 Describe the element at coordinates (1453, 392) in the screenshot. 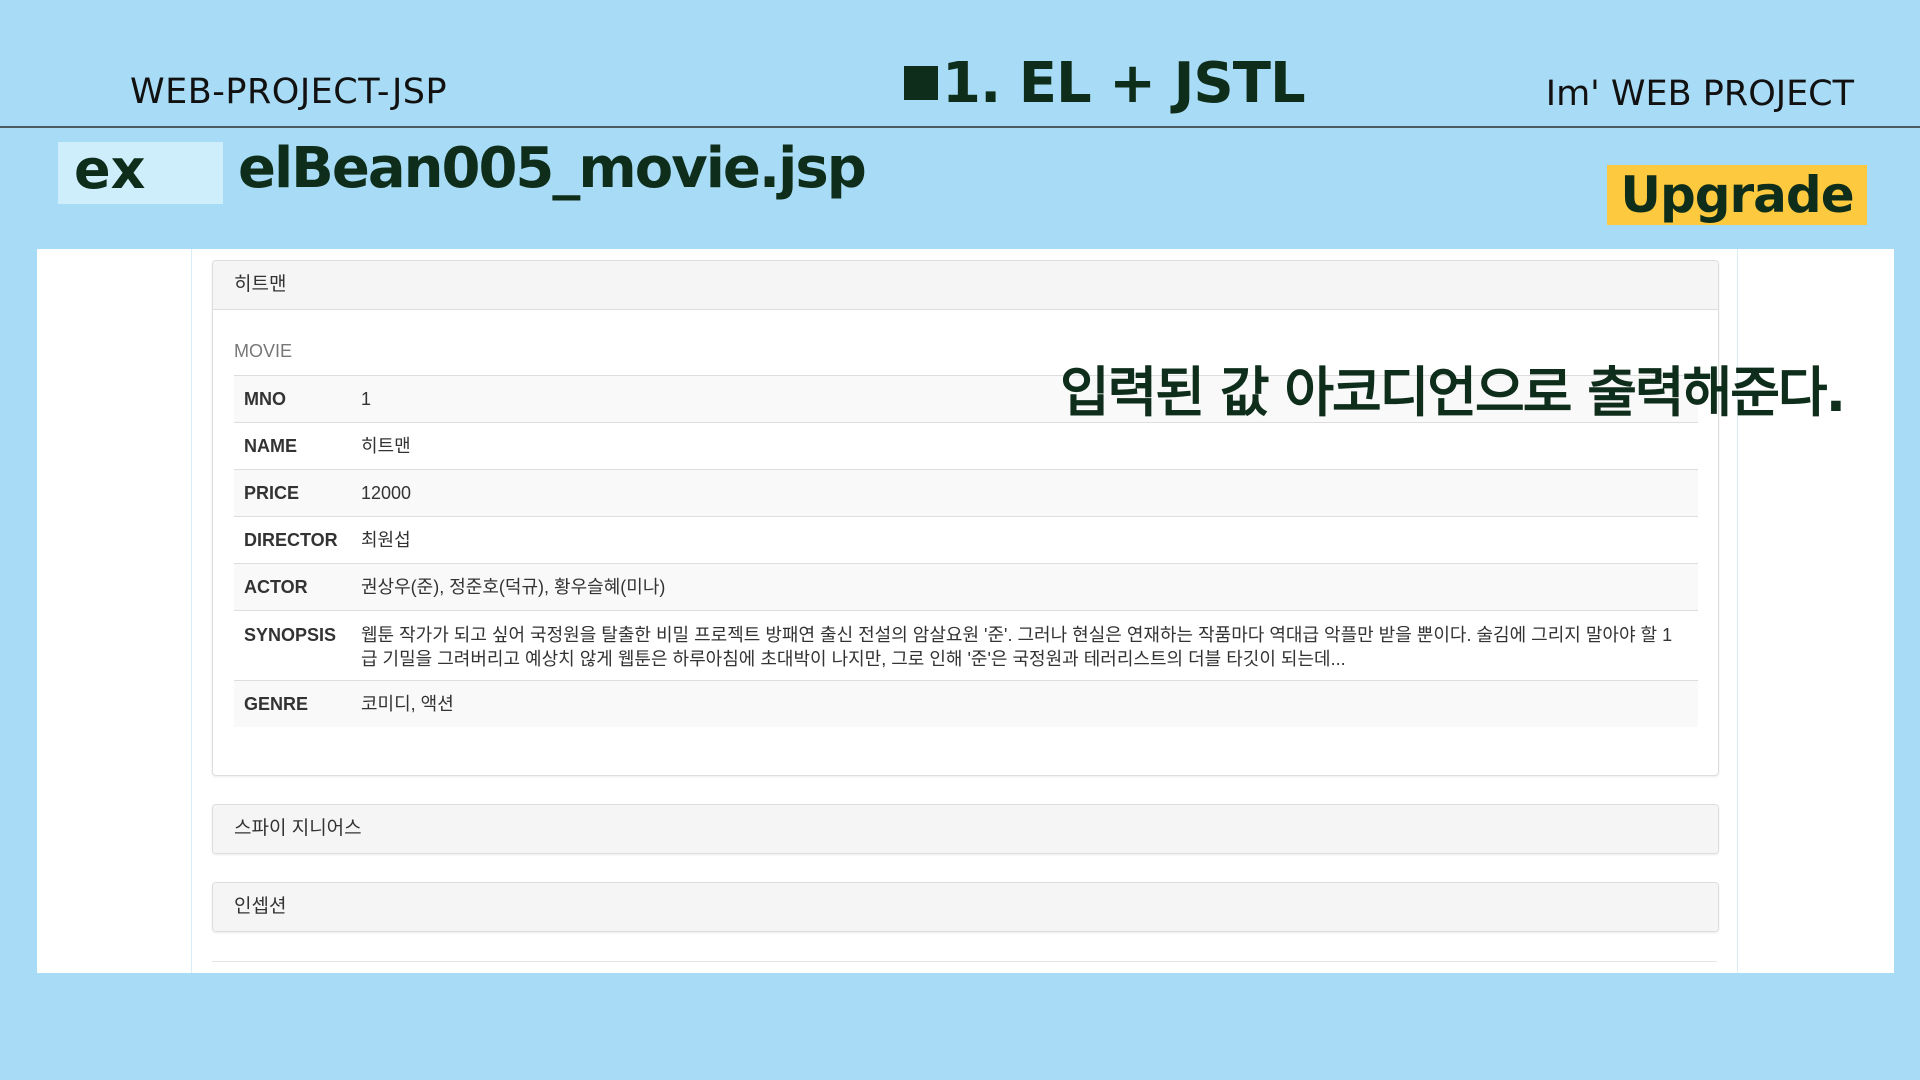

I see `annotation-text: 입력된 값 아코디언으로 출력해준다.` at that location.